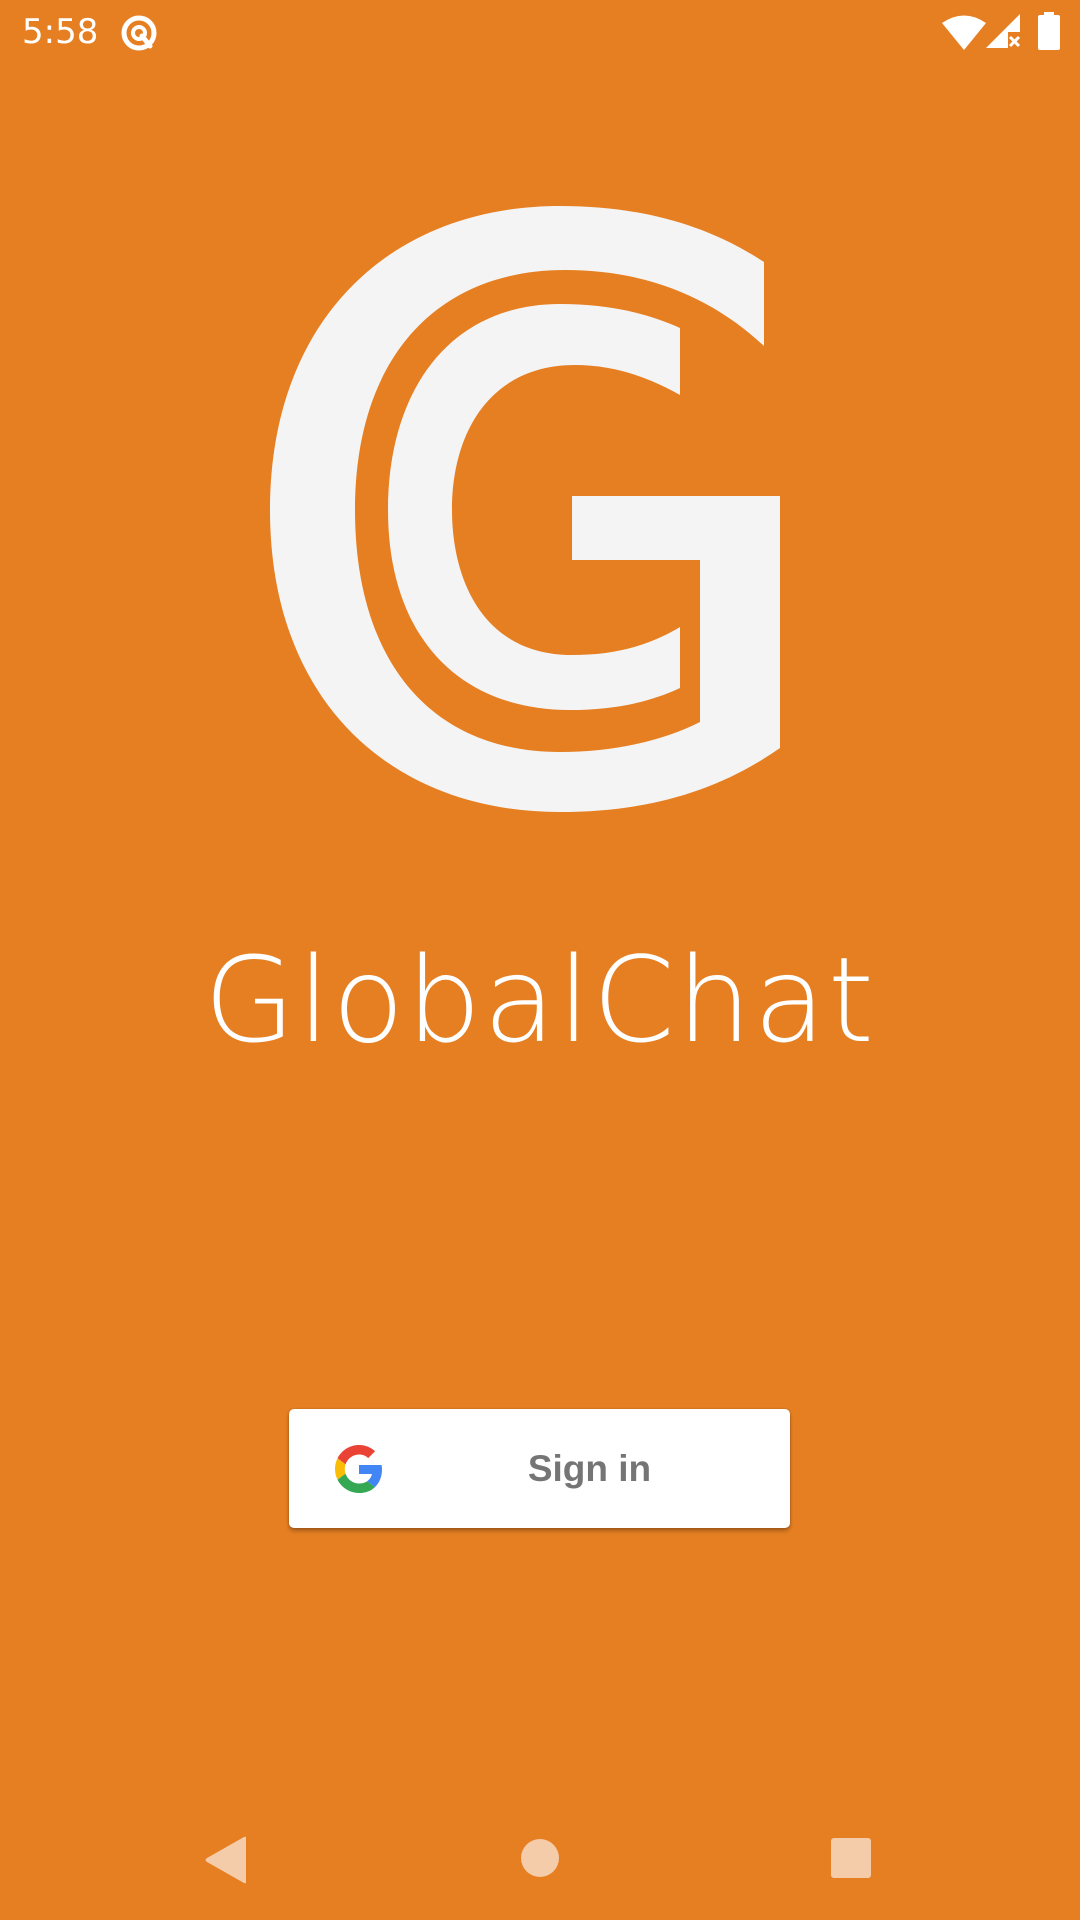 Image resolution: width=1080 pixels, height=1920 pixels. I want to click on signin-label: Sign in, so click(589, 1468).